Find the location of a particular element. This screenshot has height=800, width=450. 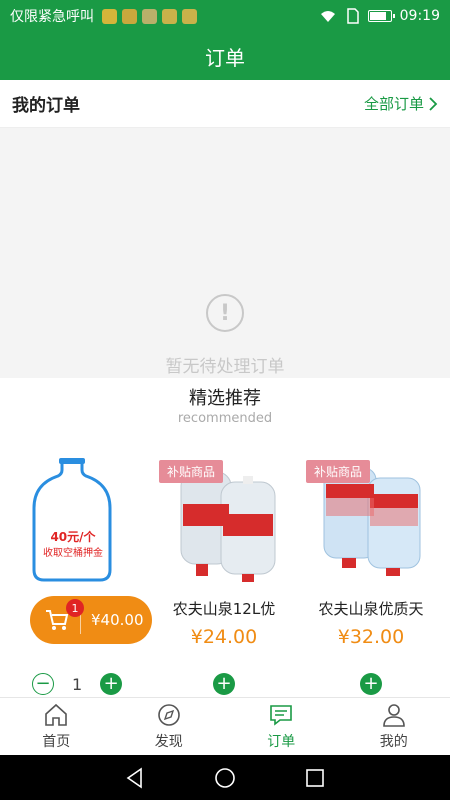

cart-total: ¥40.00 is located at coordinates (117, 620).